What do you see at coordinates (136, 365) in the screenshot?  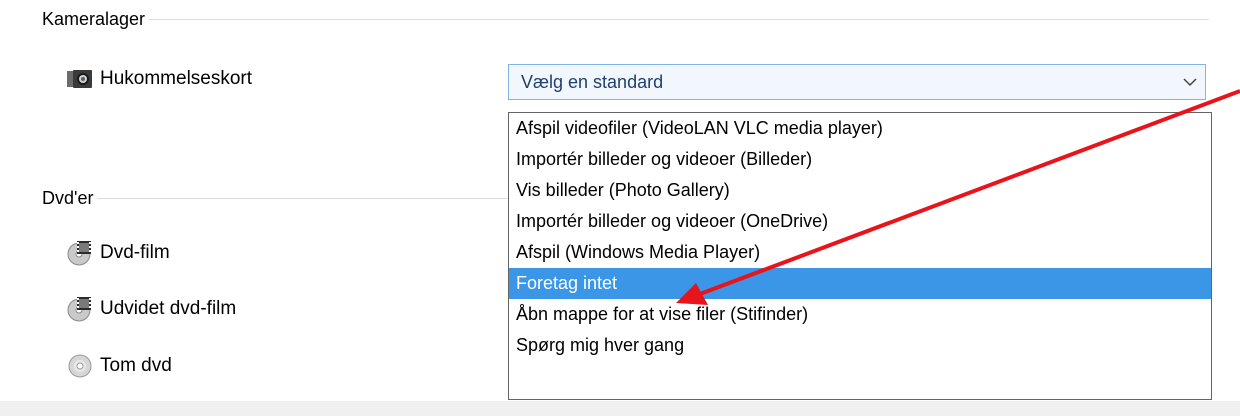 I see `blank-dvd-label: Tom dvd` at bounding box center [136, 365].